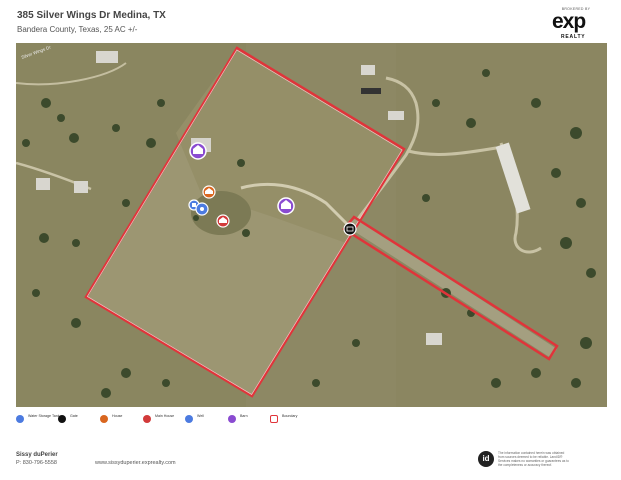 The width and height of the screenshot is (621, 480). I want to click on well-marker, so click(202, 209).